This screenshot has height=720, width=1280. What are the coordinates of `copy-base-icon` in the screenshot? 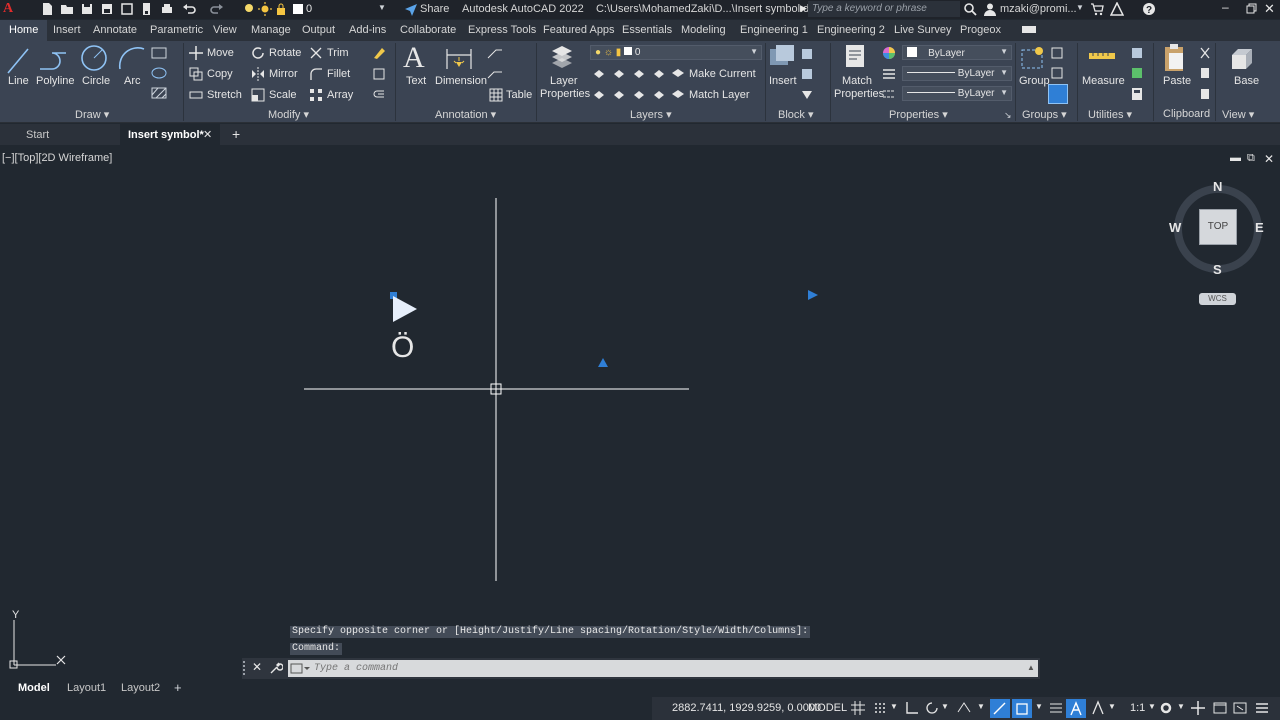 It's located at (1205, 94).